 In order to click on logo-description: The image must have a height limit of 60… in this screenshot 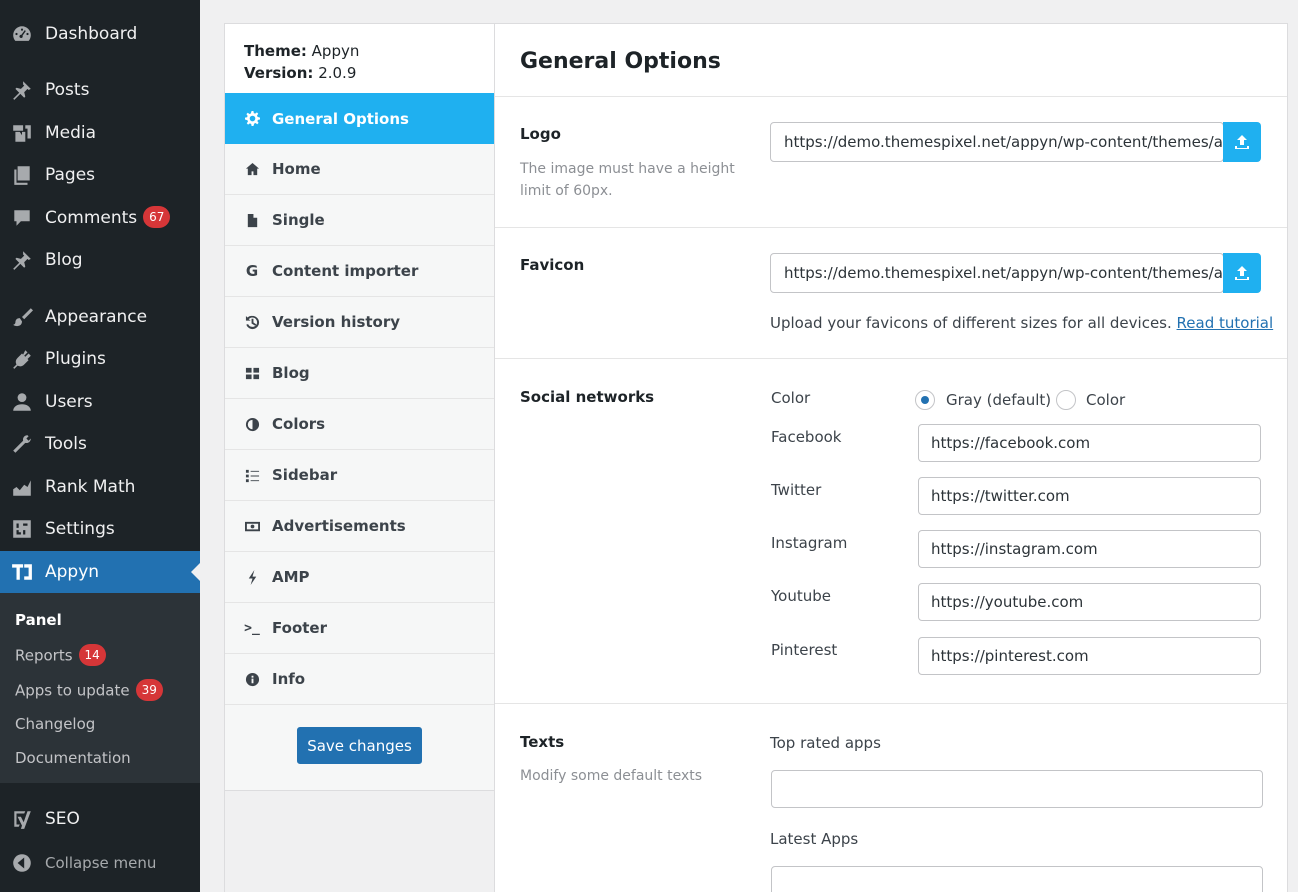, I will do `click(627, 180)`.